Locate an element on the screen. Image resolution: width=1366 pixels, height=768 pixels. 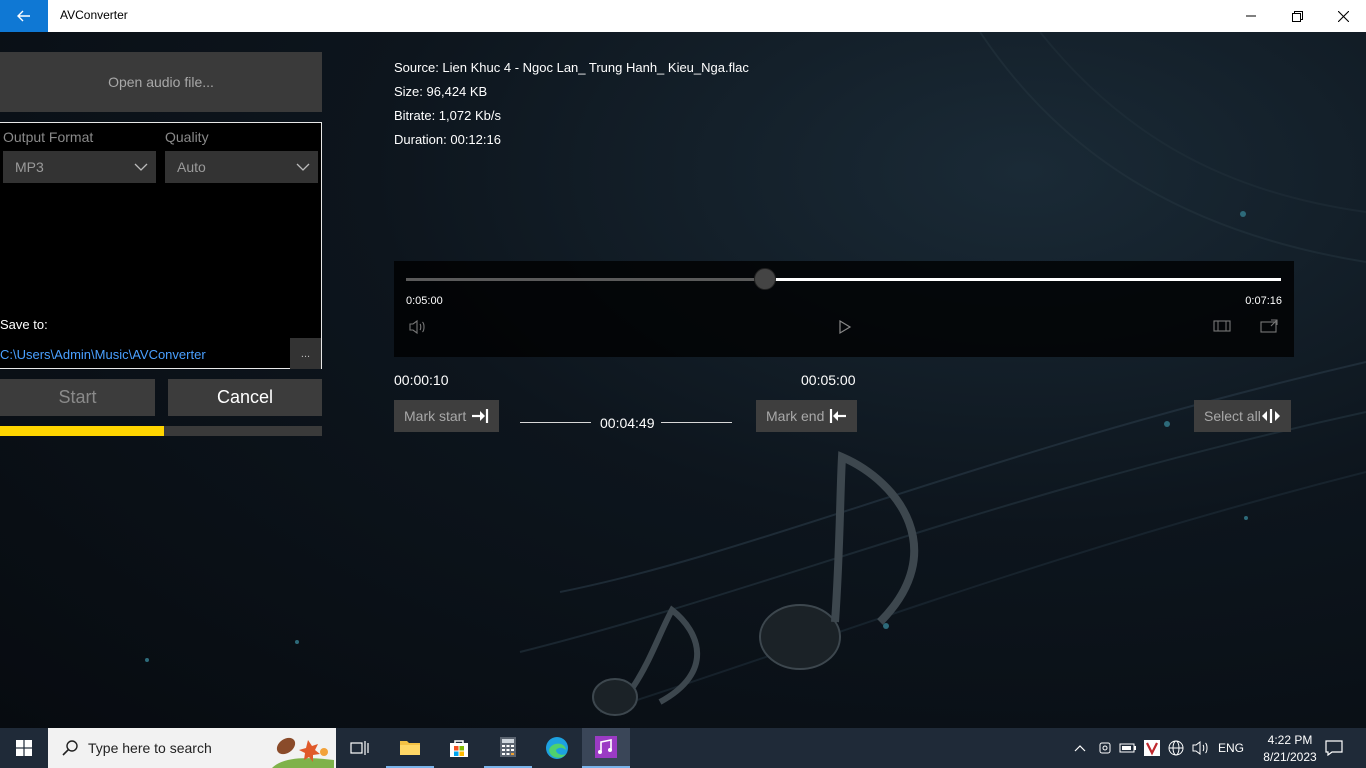
duration-line-right is located at coordinates (696, 422).